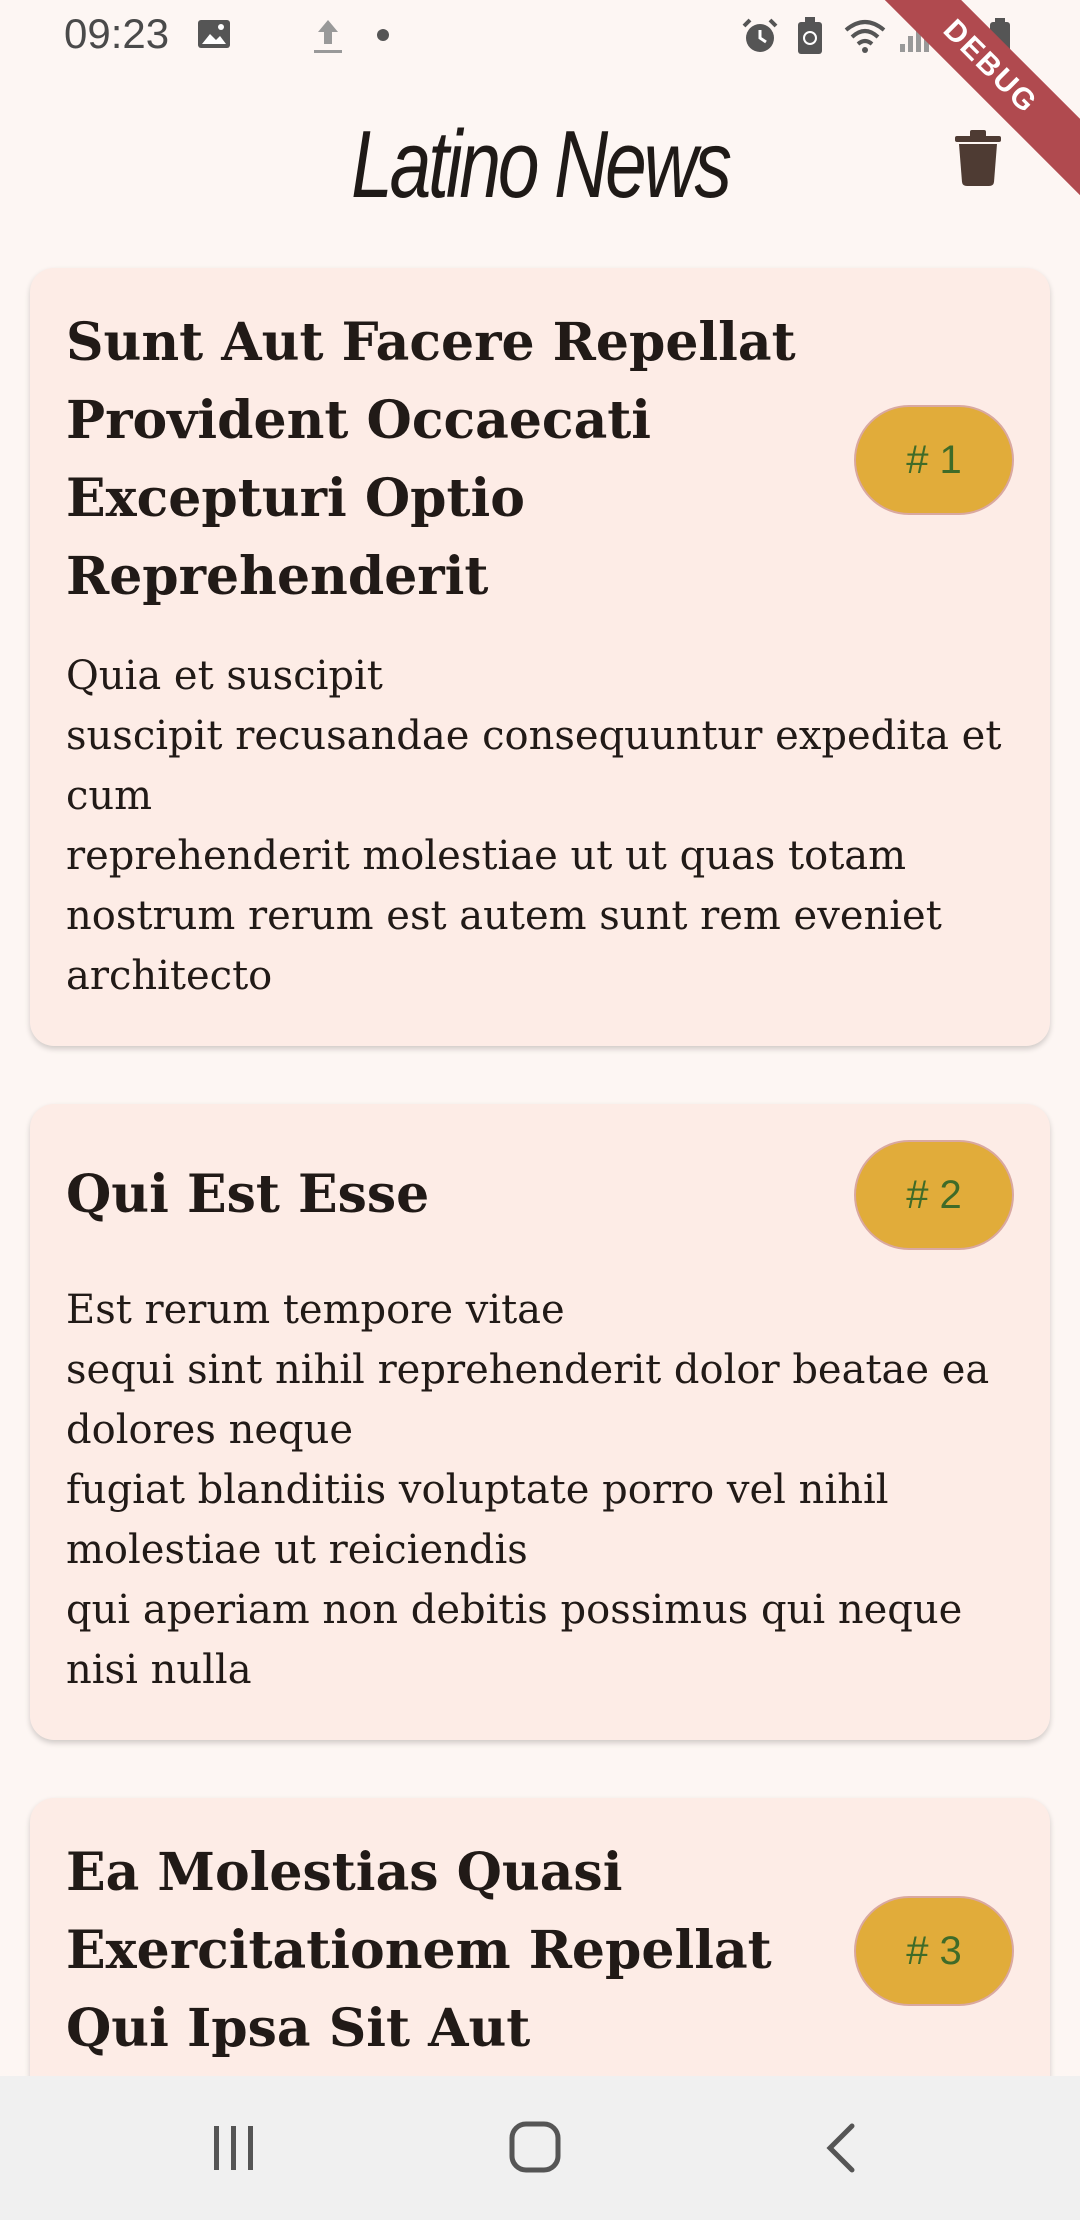  What do you see at coordinates (117, 33) in the screenshot?
I see `status-time: 09:23` at bounding box center [117, 33].